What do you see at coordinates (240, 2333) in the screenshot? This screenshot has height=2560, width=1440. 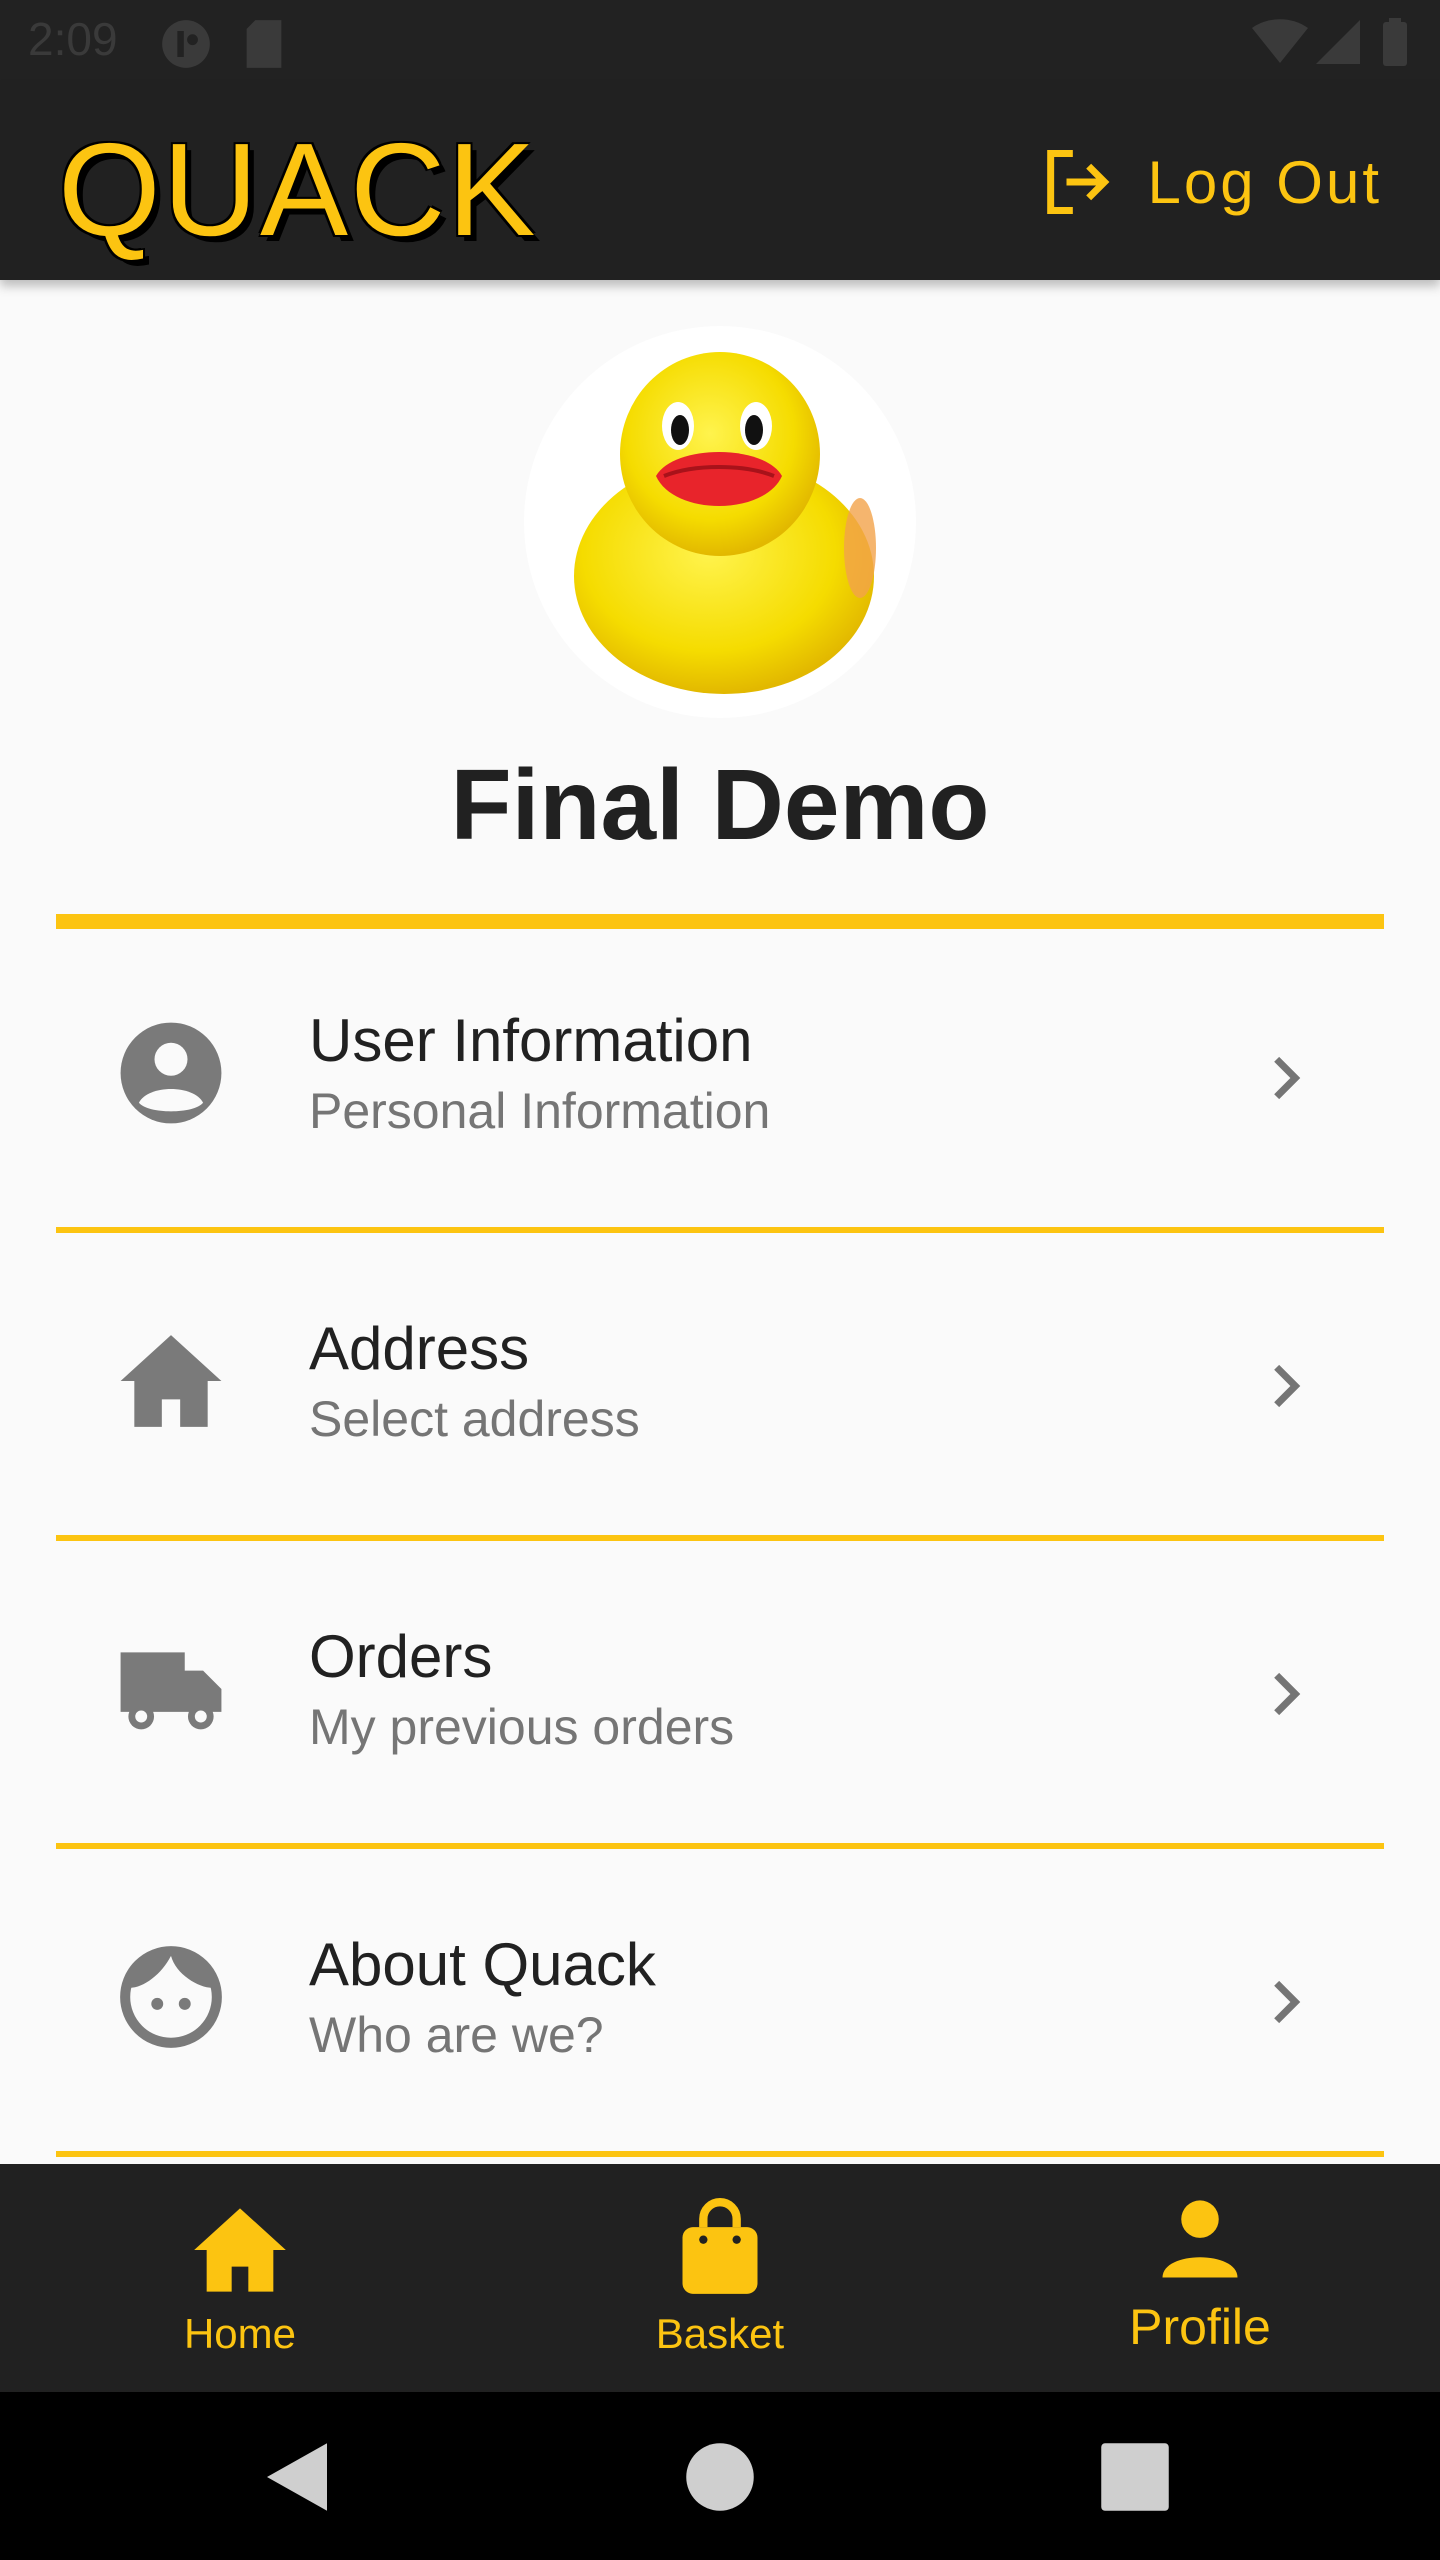 I see `nav-label-home: Home` at bounding box center [240, 2333].